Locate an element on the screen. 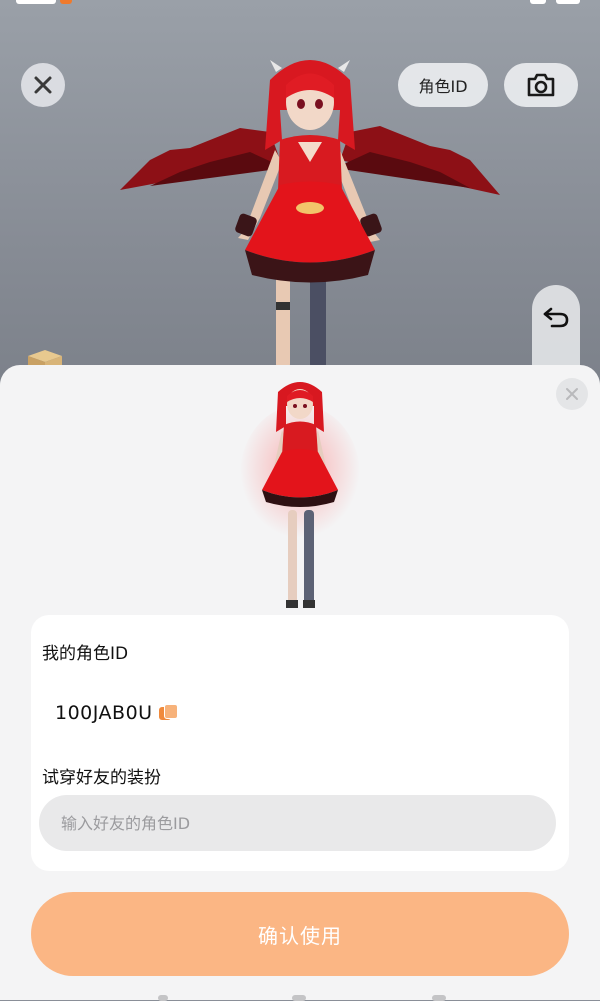 The width and height of the screenshot is (600, 1001). try-friend-outfit-label: 试穿好友的装扮 is located at coordinates (101, 778).